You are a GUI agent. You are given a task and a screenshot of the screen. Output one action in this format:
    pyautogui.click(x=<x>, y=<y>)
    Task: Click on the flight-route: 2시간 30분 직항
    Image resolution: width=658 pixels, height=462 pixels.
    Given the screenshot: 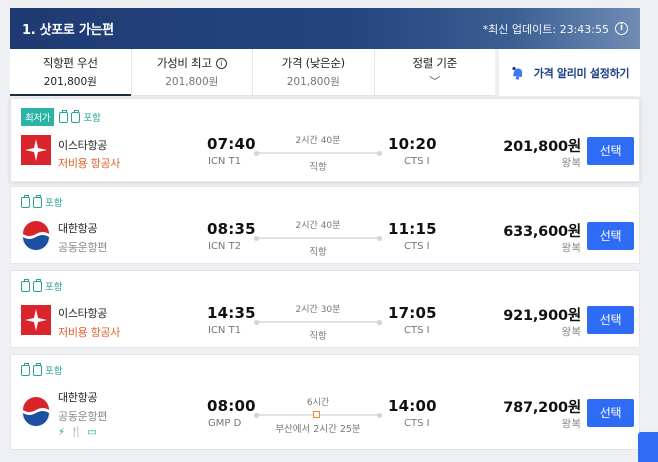 What is the action you would take?
    pyautogui.click(x=318, y=322)
    